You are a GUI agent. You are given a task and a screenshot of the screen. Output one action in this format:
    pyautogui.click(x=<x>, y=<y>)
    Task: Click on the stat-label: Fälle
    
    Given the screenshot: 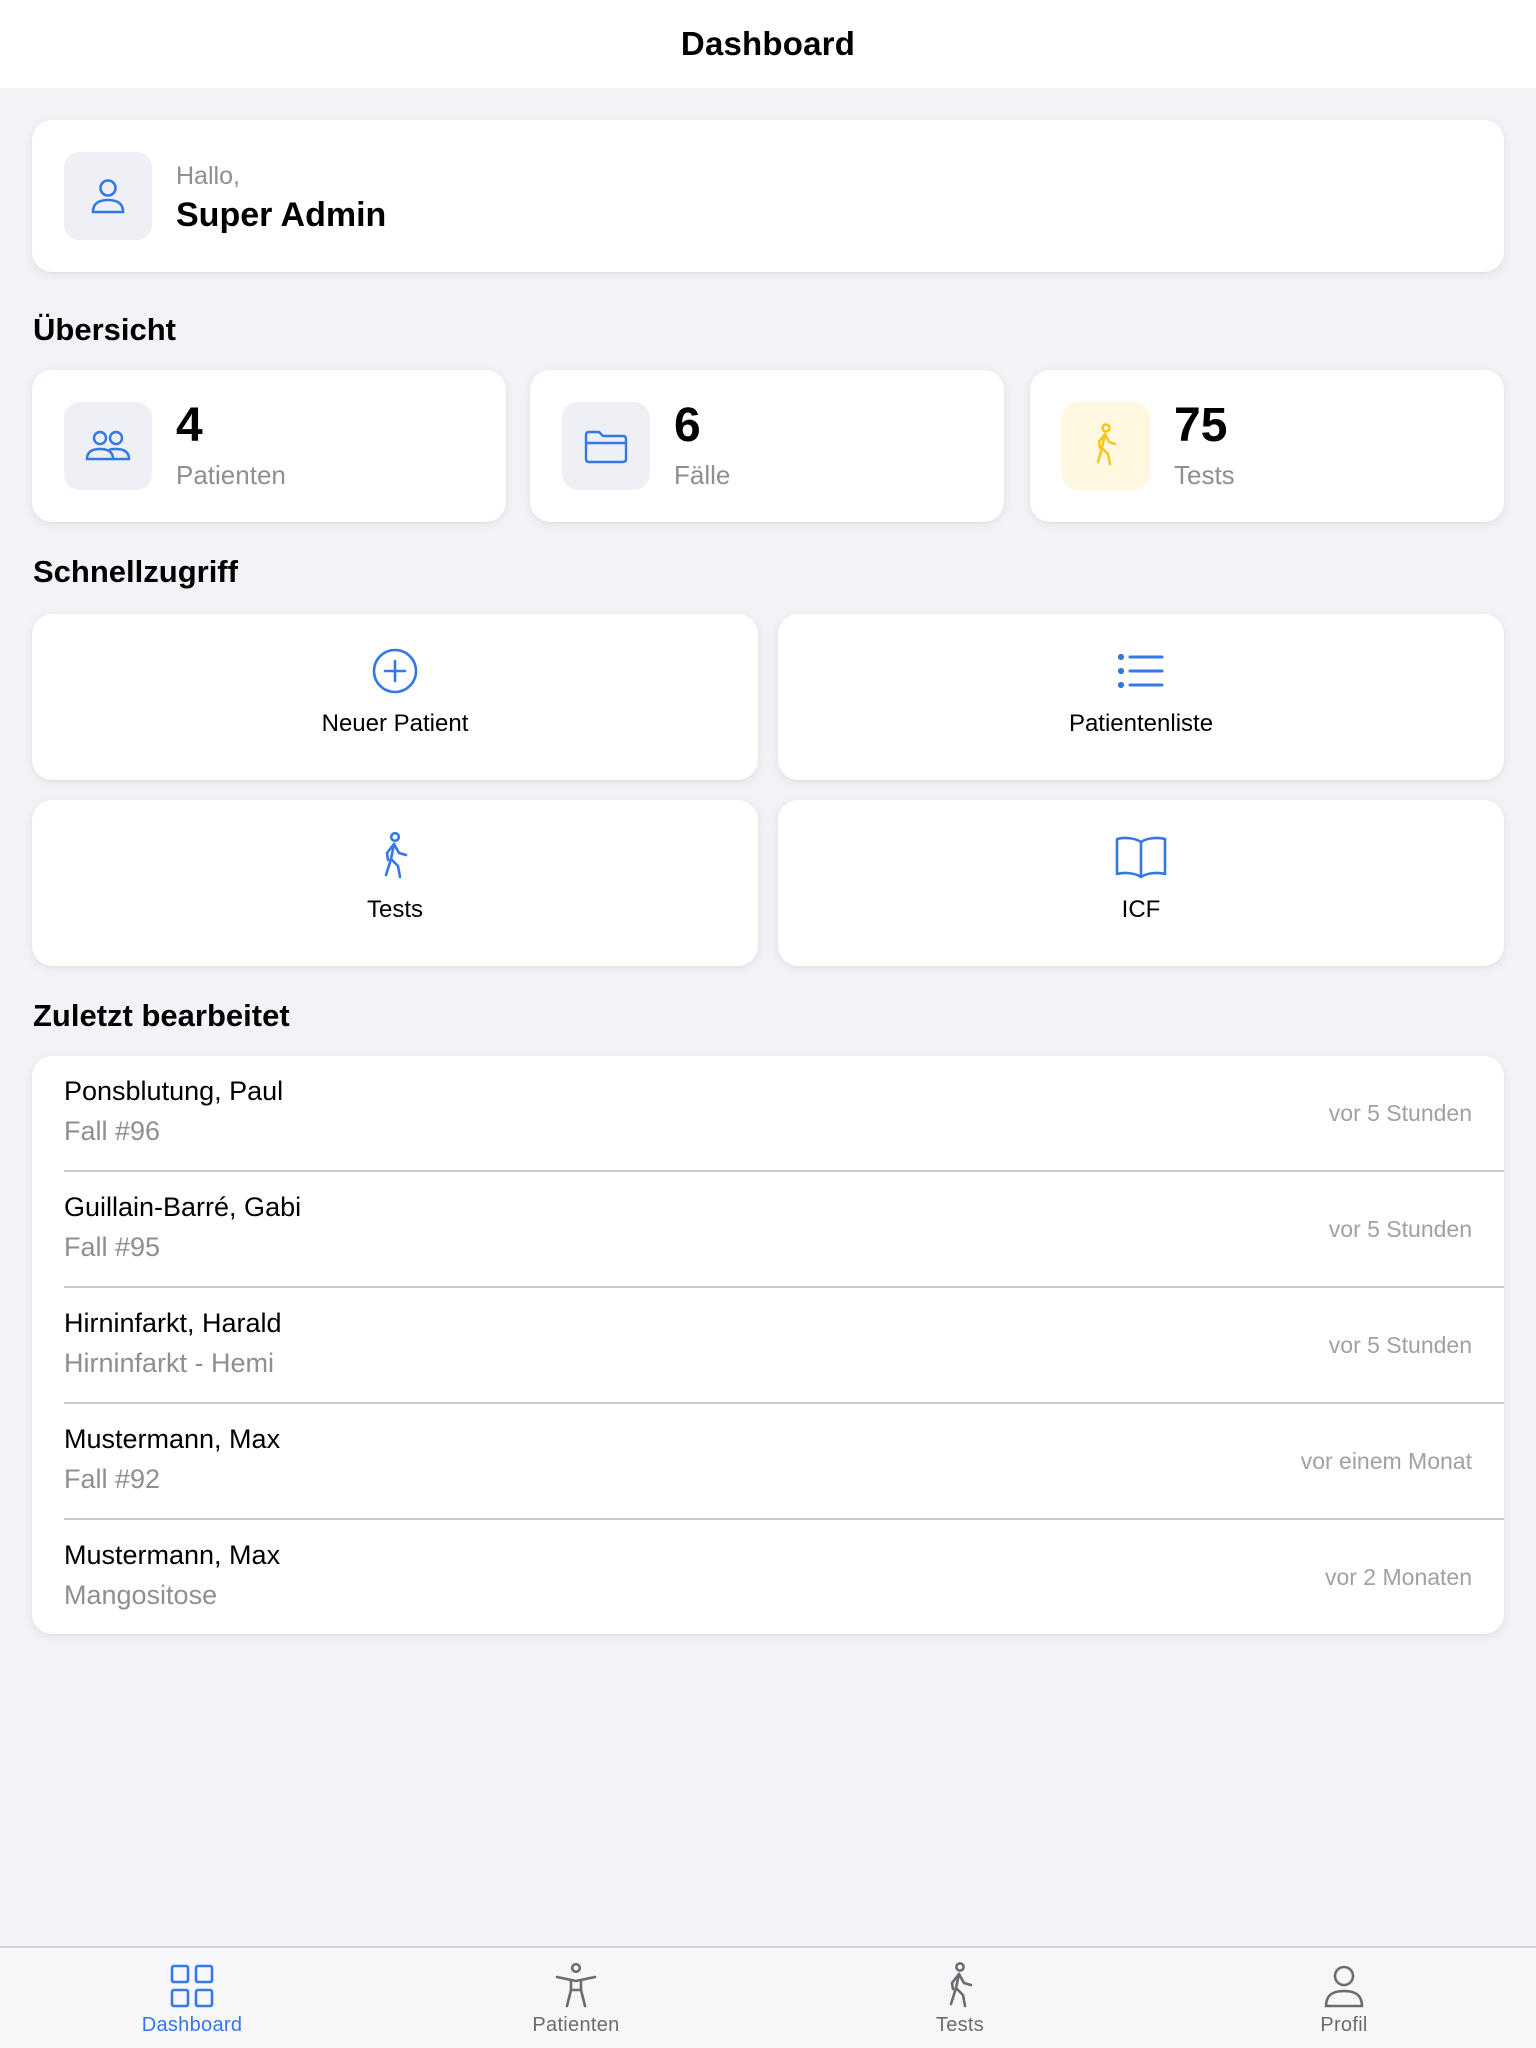 What is the action you would take?
    pyautogui.click(x=702, y=475)
    